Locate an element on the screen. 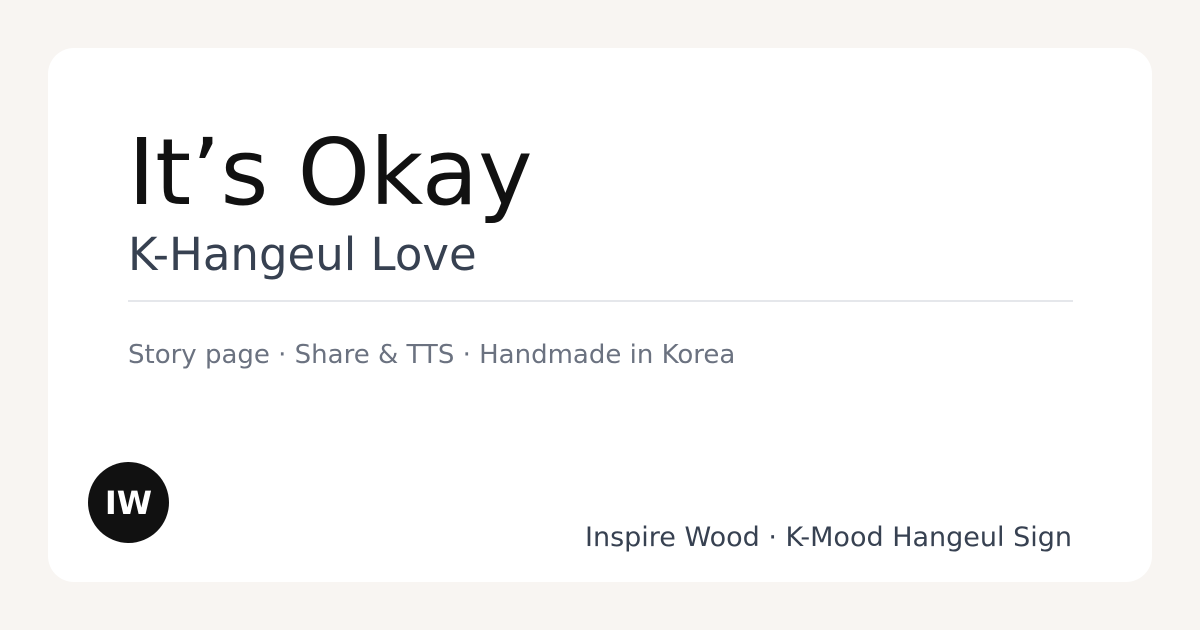 The image size is (1200, 630). logo-text: IW is located at coordinates (128, 502).